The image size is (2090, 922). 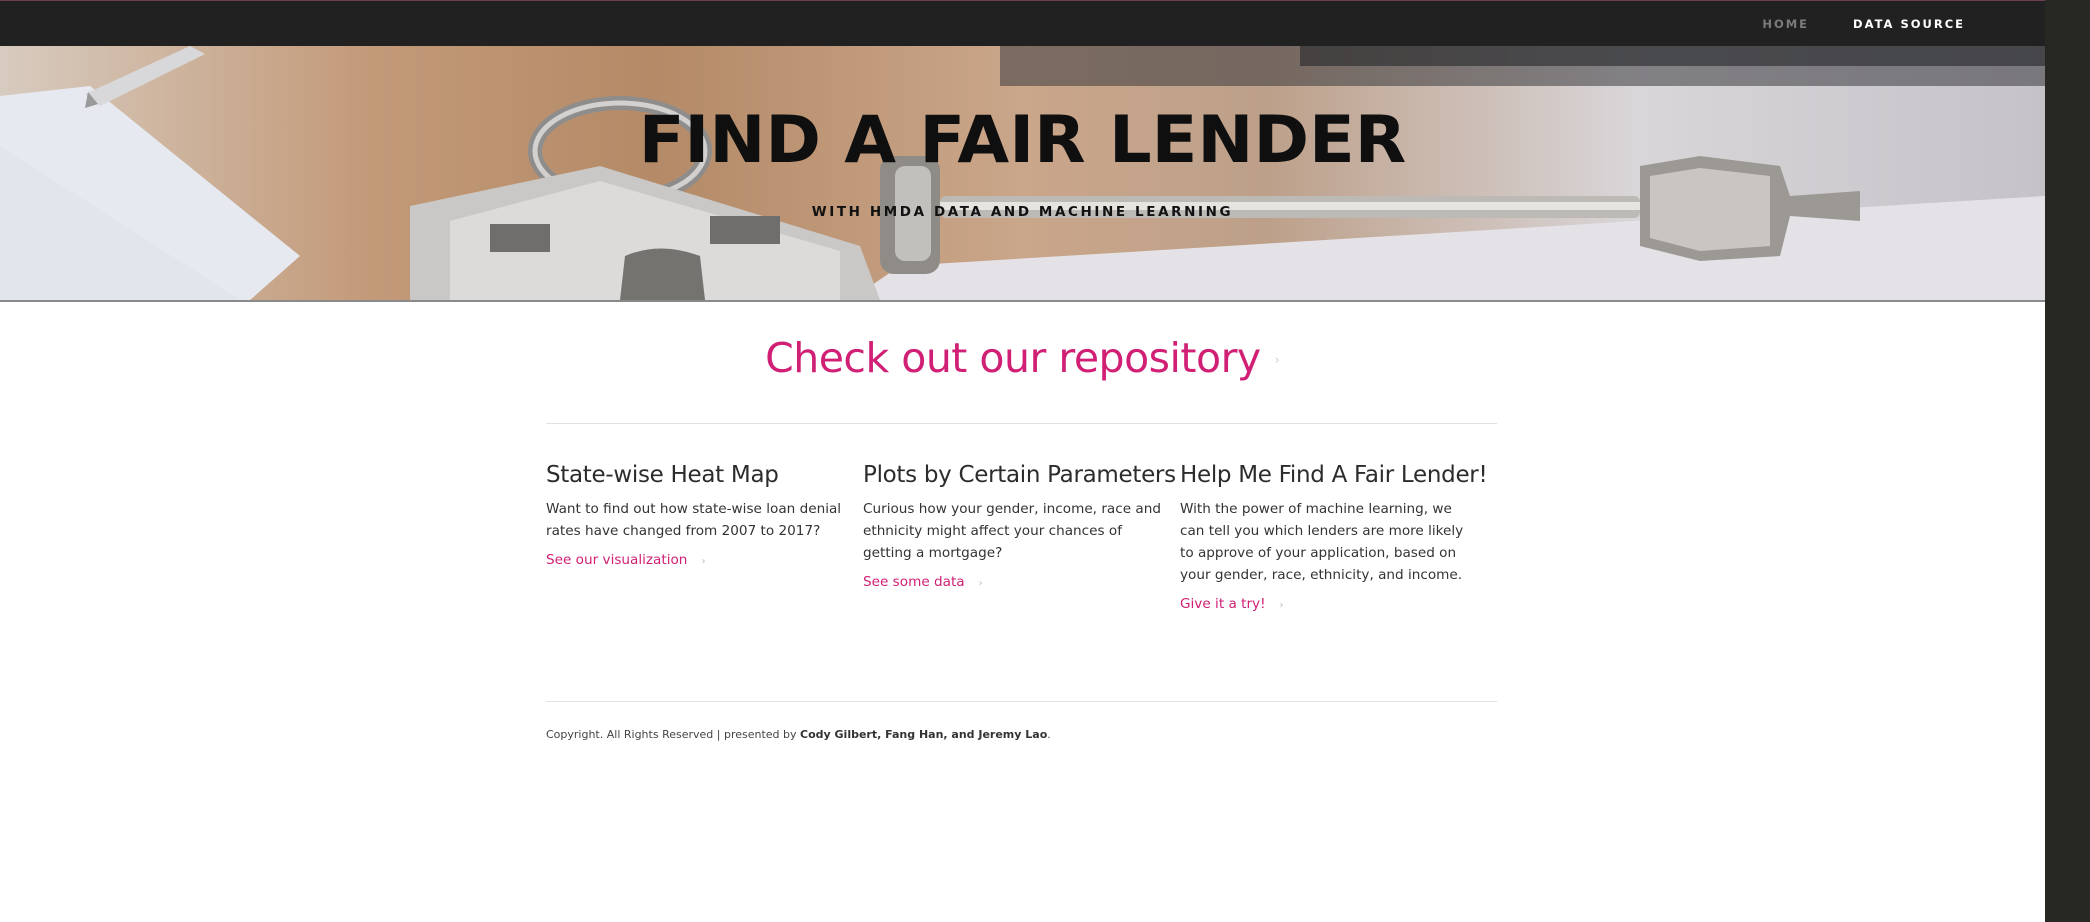 What do you see at coordinates (2067, 461) in the screenshot?
I see `window-edge` at bounding box center [2067, 461].